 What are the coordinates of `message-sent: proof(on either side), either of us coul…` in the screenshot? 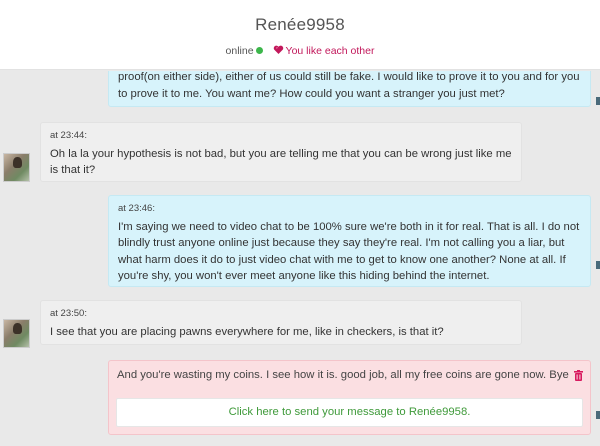 It's located at (349, 89).